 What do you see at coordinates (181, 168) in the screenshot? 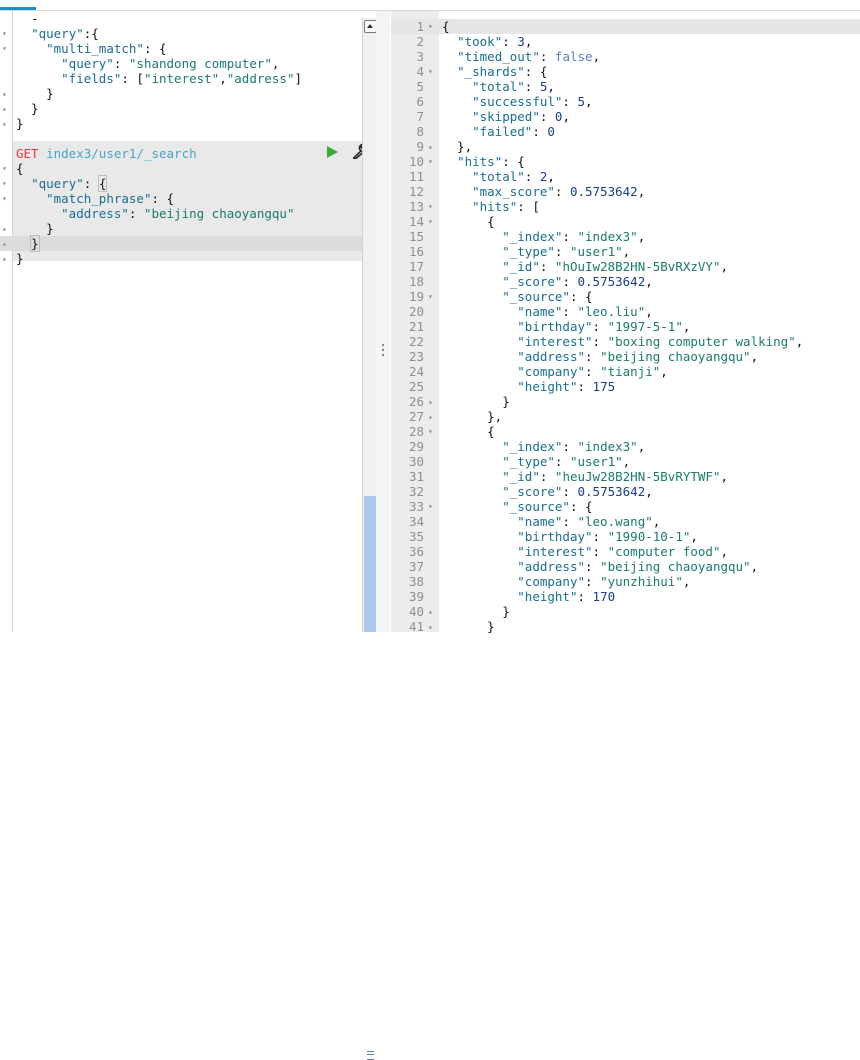
I see `request-line: ▾{` at bounding box center [181, 168].